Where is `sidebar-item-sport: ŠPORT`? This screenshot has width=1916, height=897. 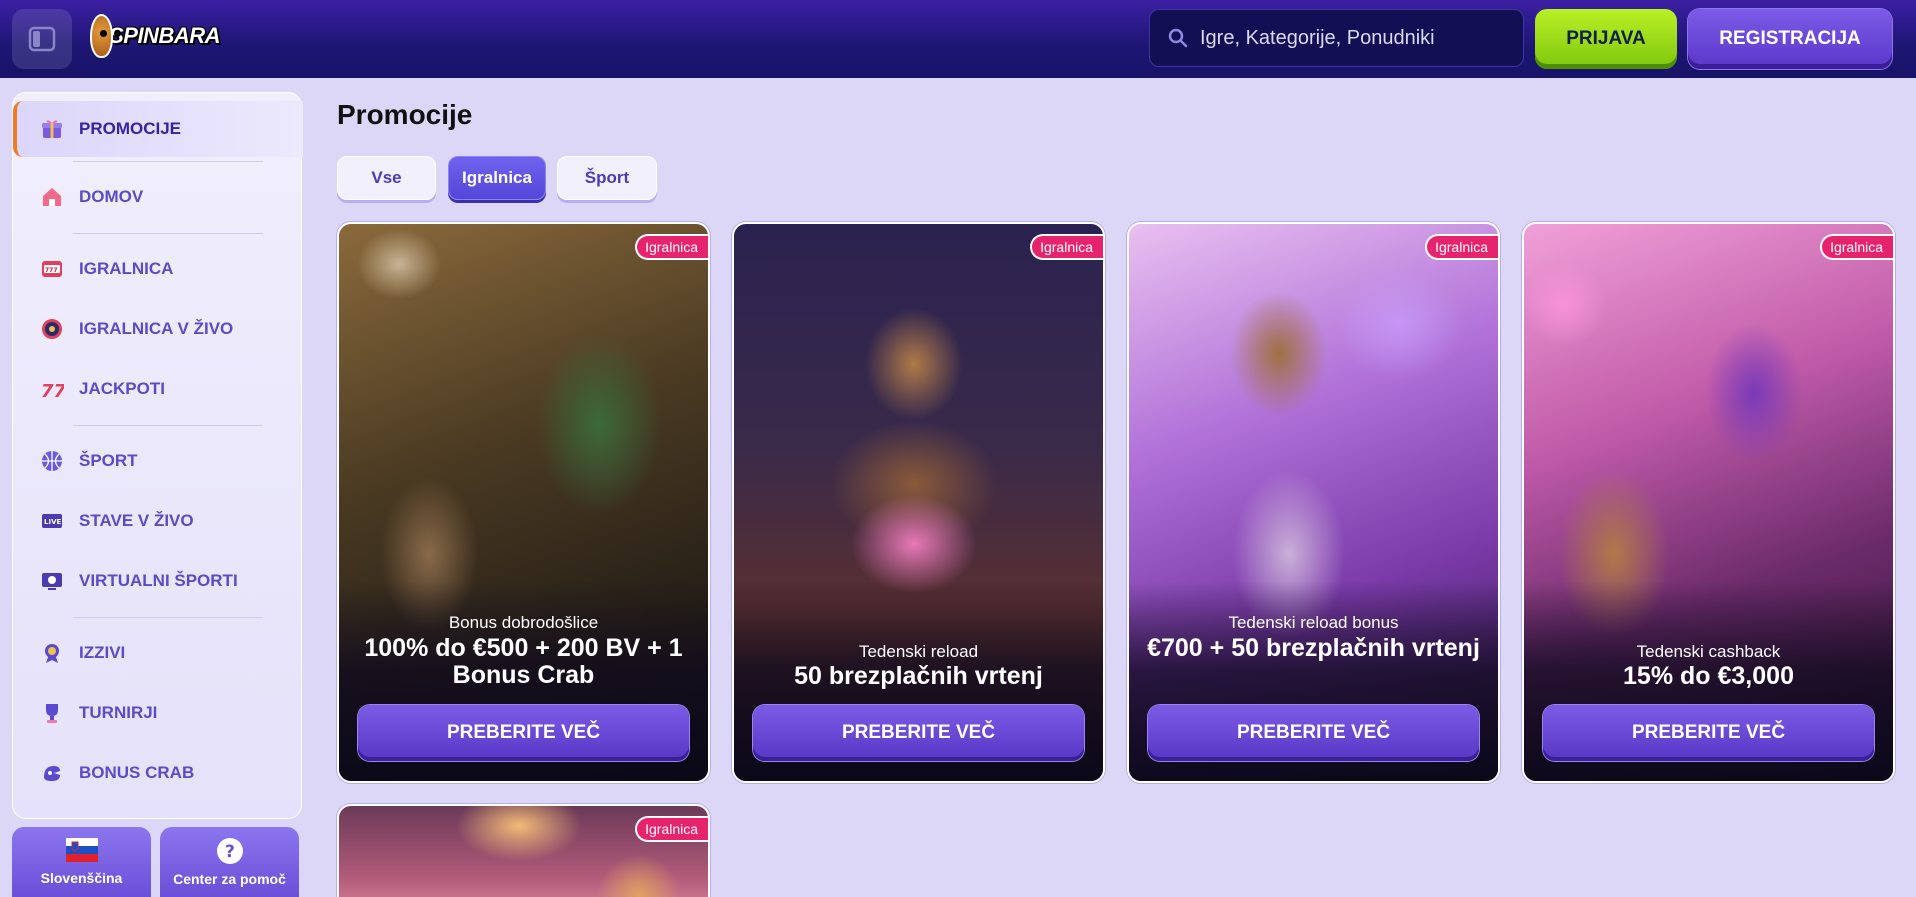
sidebar-item-sport: ŠPORT is located at coordinates (158, 461).